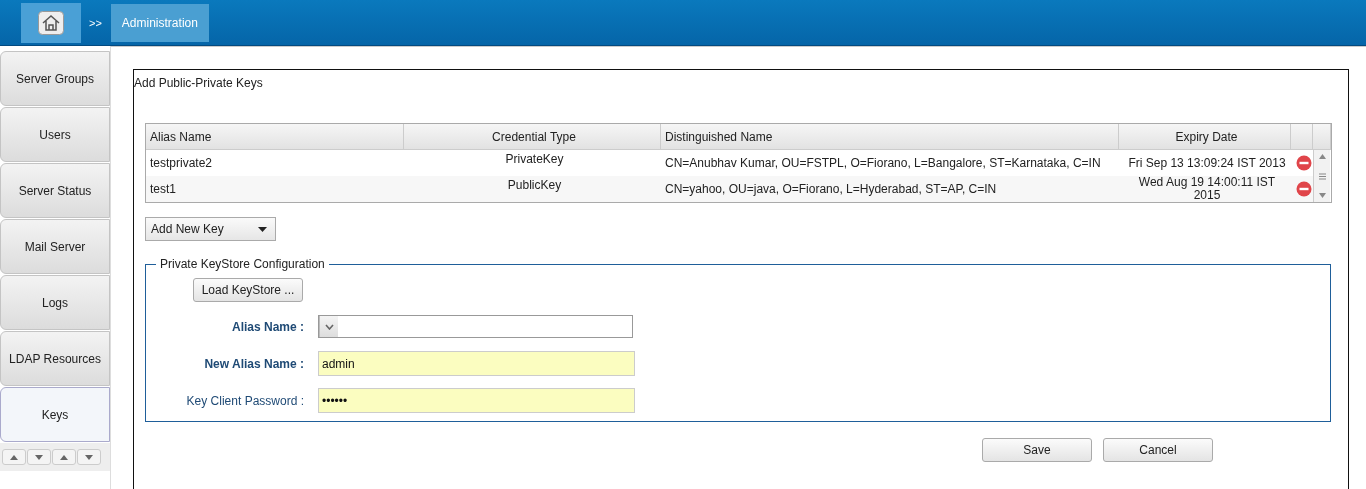 This screenshot has height=489, width=1366. I want to click on caret-icon, so click(262, 229).